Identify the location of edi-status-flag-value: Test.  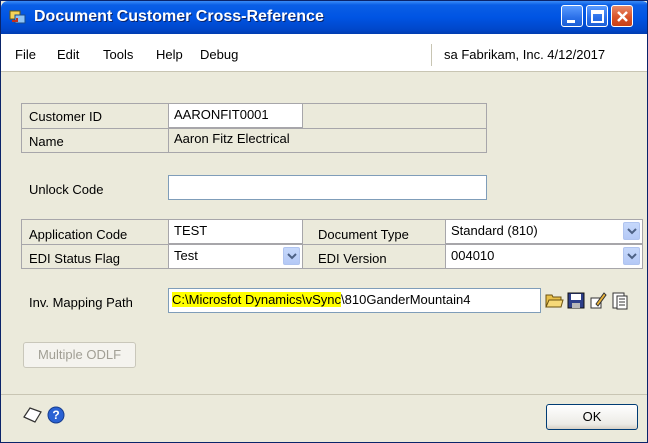
(186, 255).